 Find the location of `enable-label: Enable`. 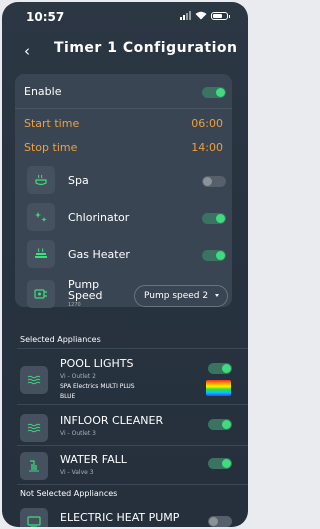

enable-label: Enable is located at coordinates (43, 91).